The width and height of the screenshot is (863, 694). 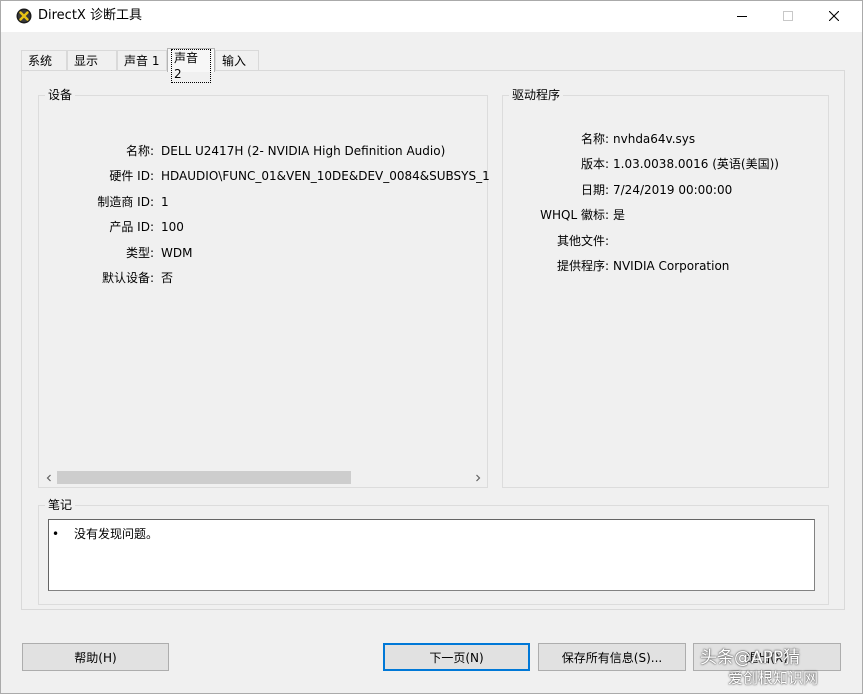 I want to click on exit-button: 退出(X), so click(x=767, y=657).